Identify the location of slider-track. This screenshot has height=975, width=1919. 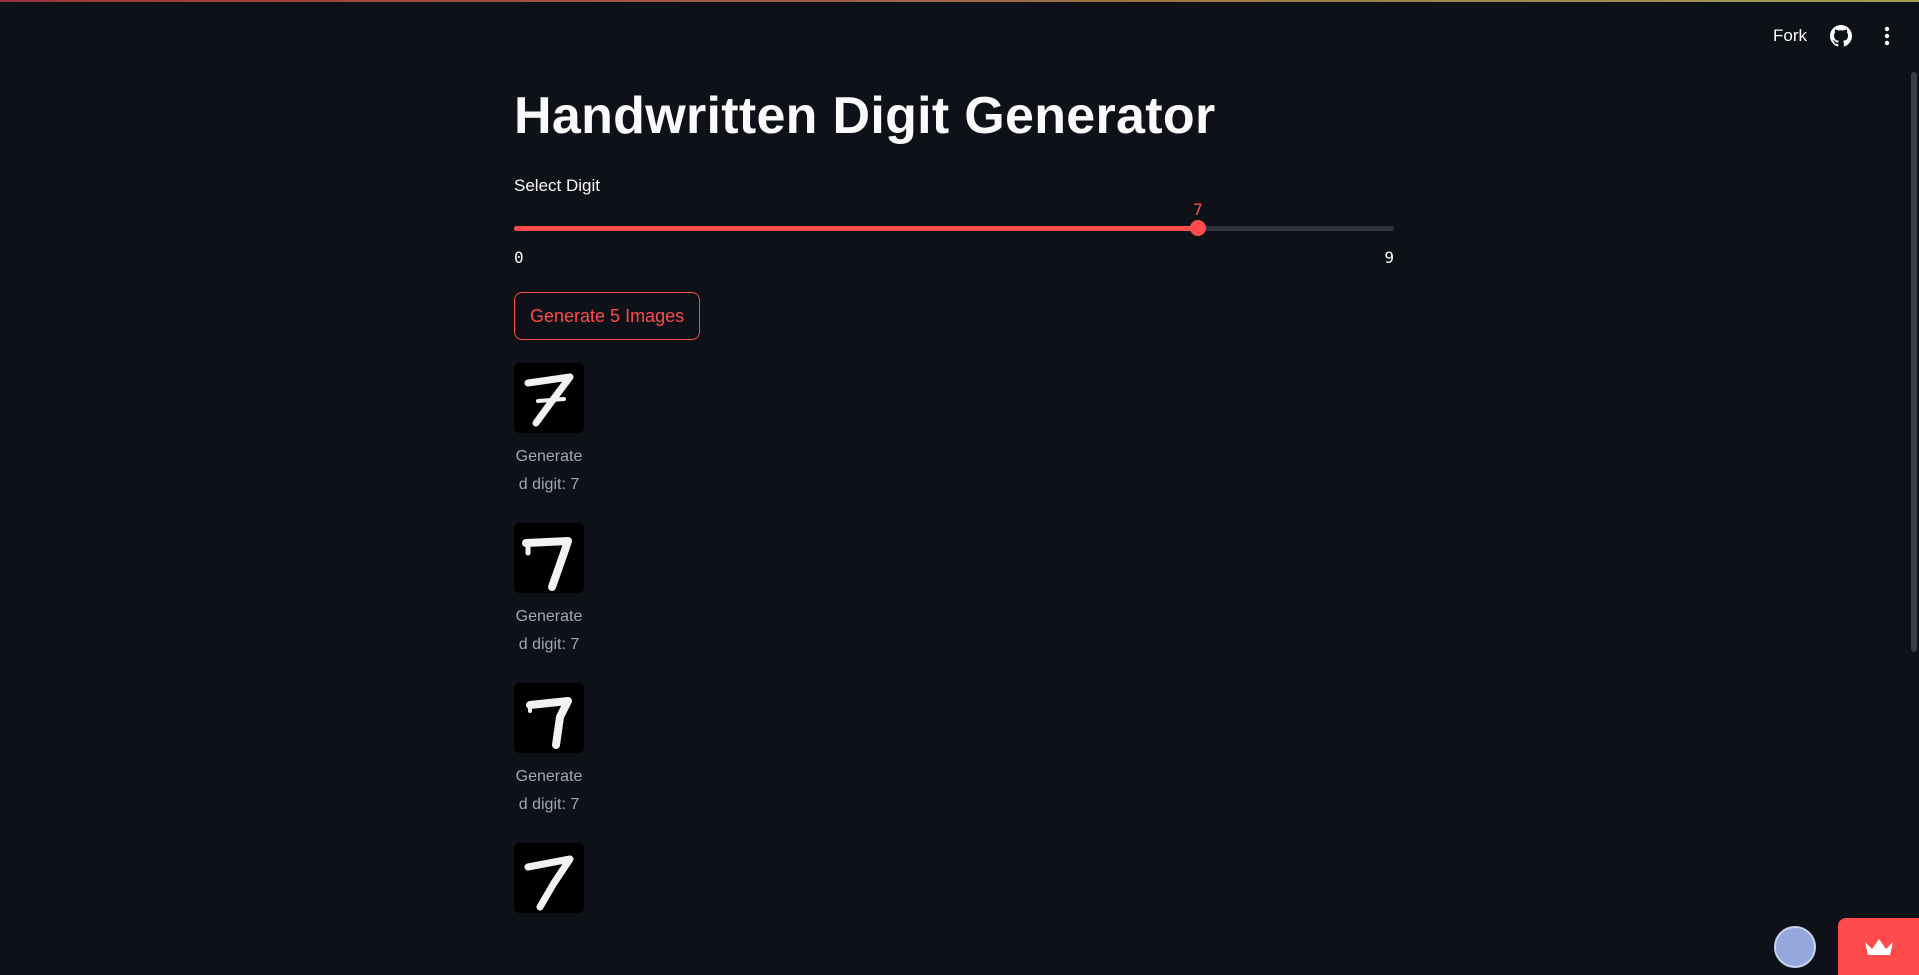
(954, 228).